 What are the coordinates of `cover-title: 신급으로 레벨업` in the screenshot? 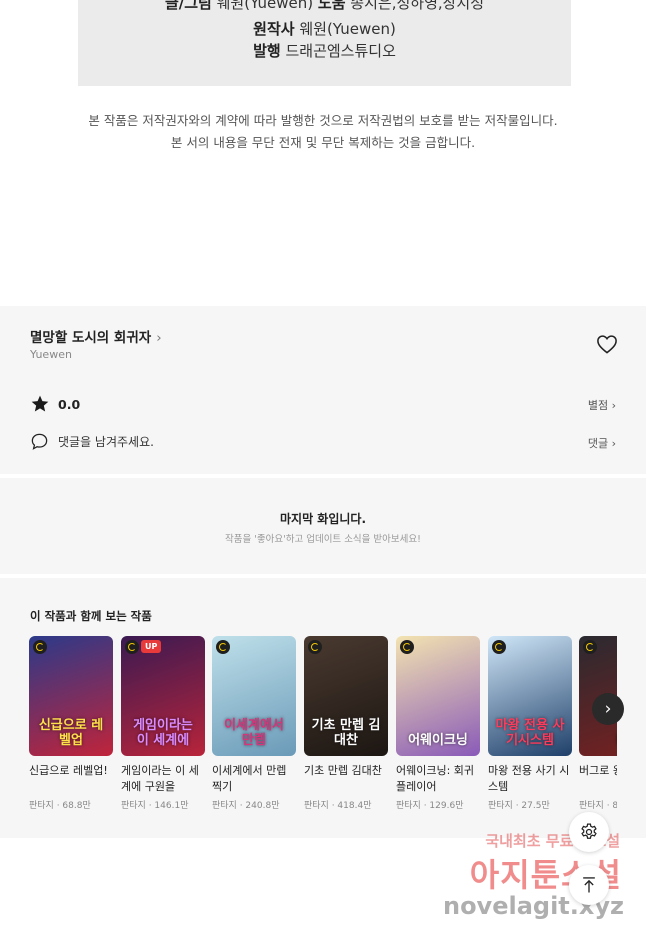 It's located at (71, 733).